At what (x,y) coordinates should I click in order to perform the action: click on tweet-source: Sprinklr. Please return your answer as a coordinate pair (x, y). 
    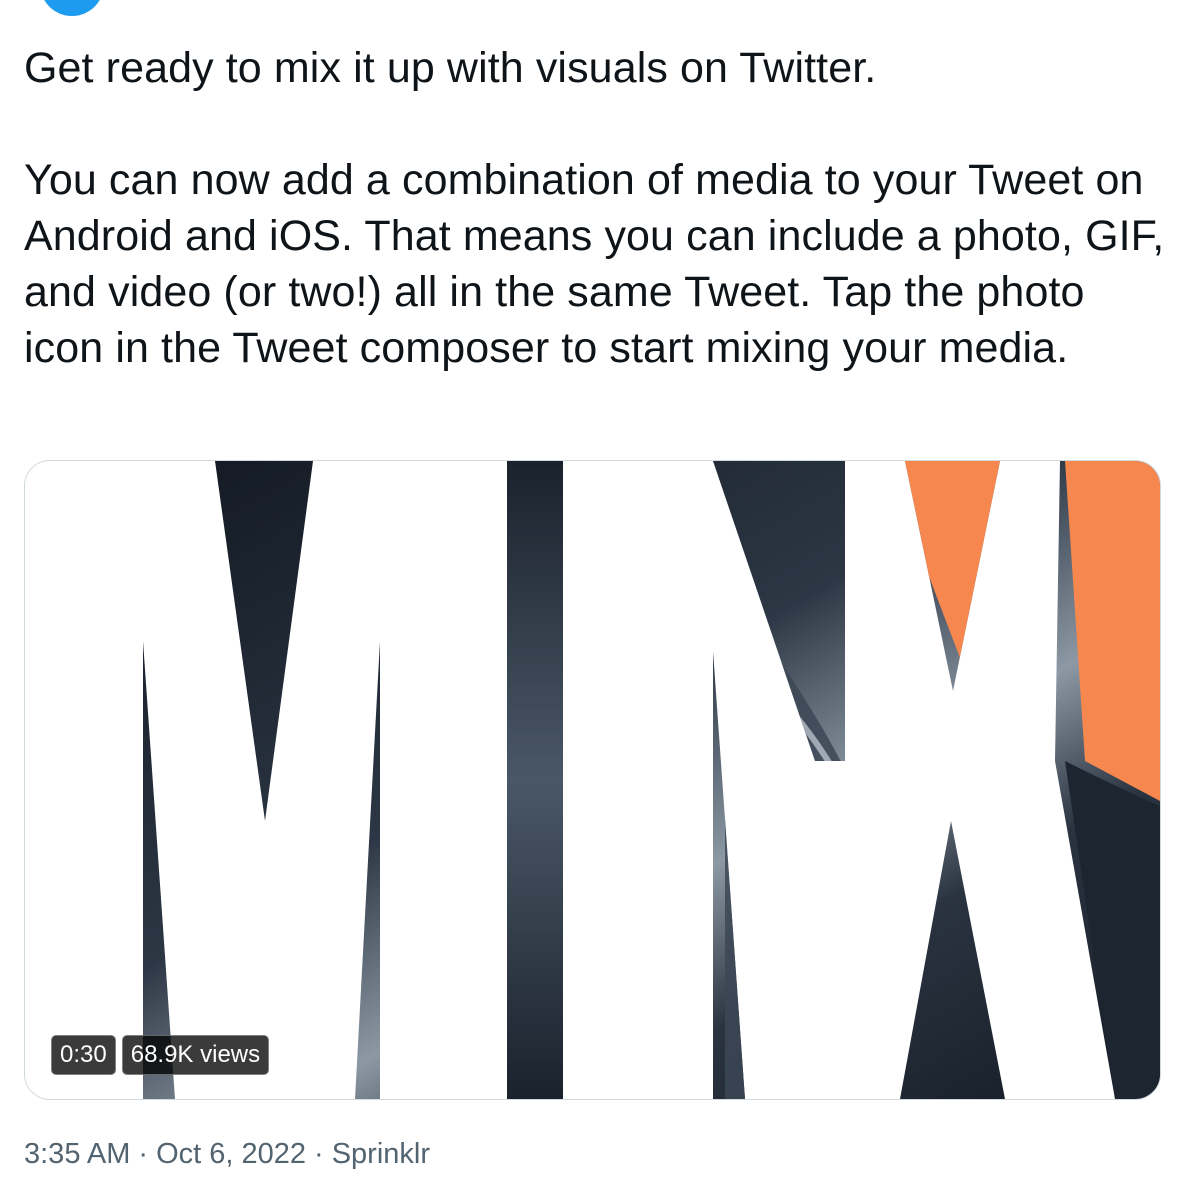
    Looking at the image, I should click on (381, 1154).